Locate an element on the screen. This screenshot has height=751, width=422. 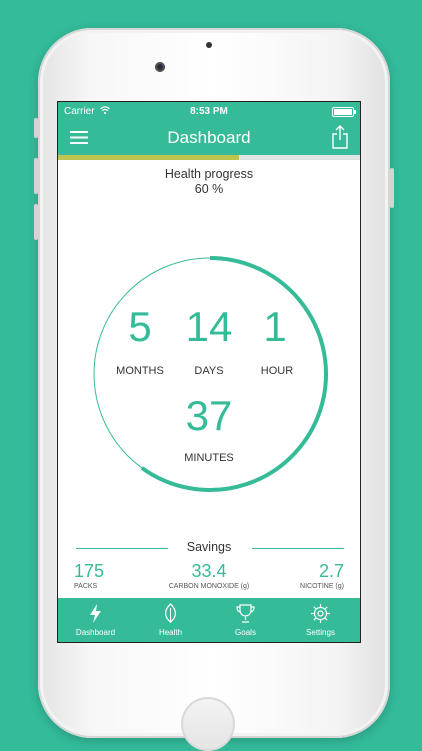
volume-up-button is located at coordinates (36, 176).